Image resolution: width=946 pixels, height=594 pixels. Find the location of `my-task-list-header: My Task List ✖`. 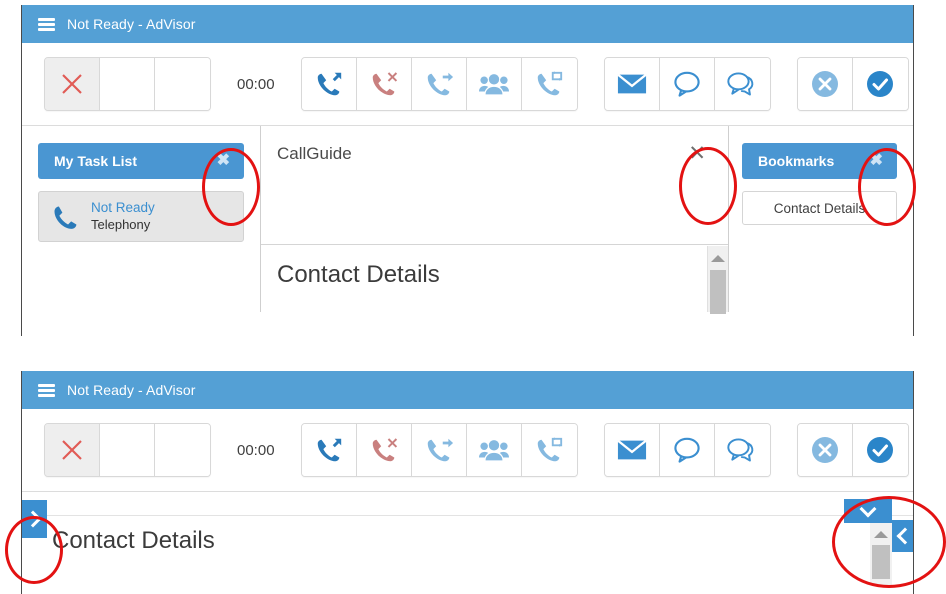

my-task-list-header: My Task List ✖ is located at coordinates (141, 161).